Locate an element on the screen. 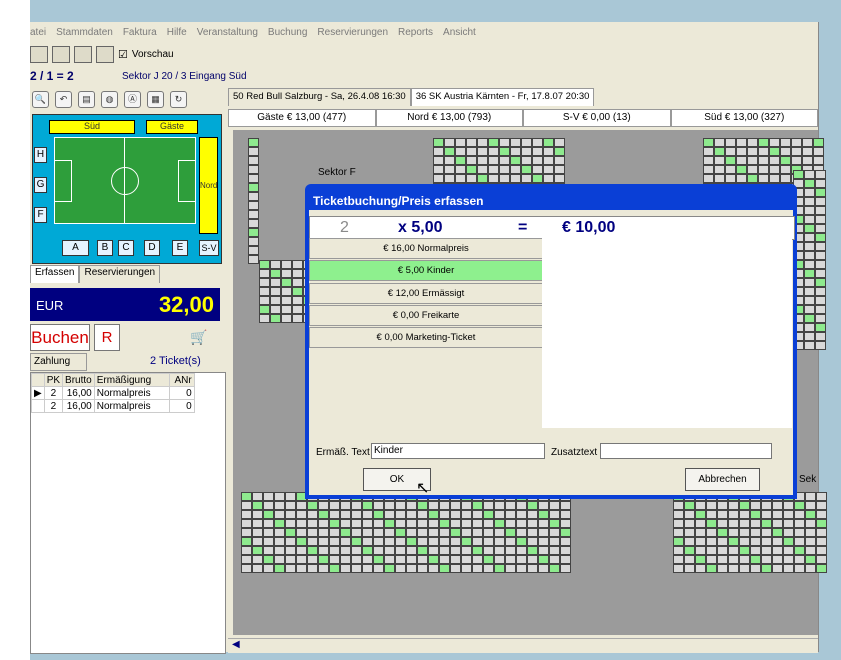 The height and width of the screenshot is (660, 841). sector-gaeste: Gäste is located at coordinates (172, 127).